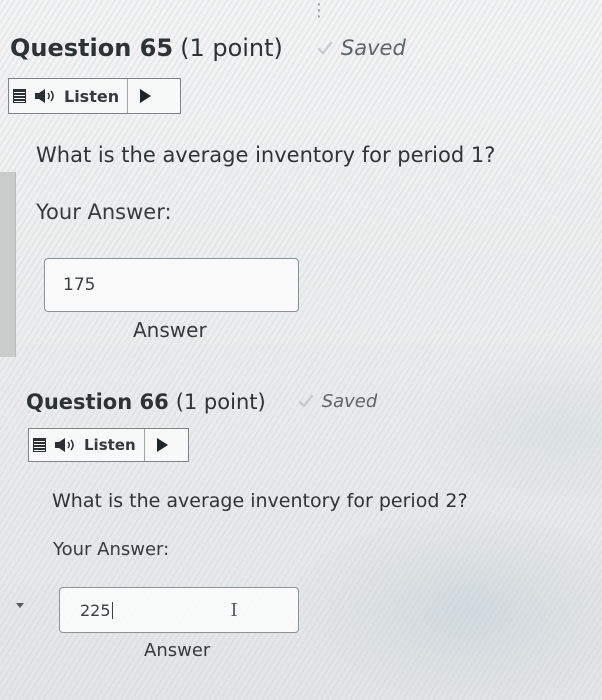  Describe the element at coordinates (179, 610) in the screenshot. I see `answer-input: 225 I` at that location.